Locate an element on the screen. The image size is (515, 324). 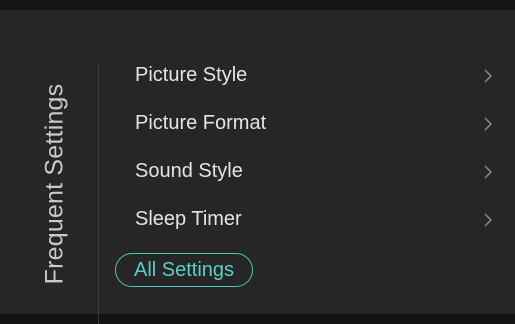
menu-item-sound-style: Sound Style is located at coordinates (305, 171).